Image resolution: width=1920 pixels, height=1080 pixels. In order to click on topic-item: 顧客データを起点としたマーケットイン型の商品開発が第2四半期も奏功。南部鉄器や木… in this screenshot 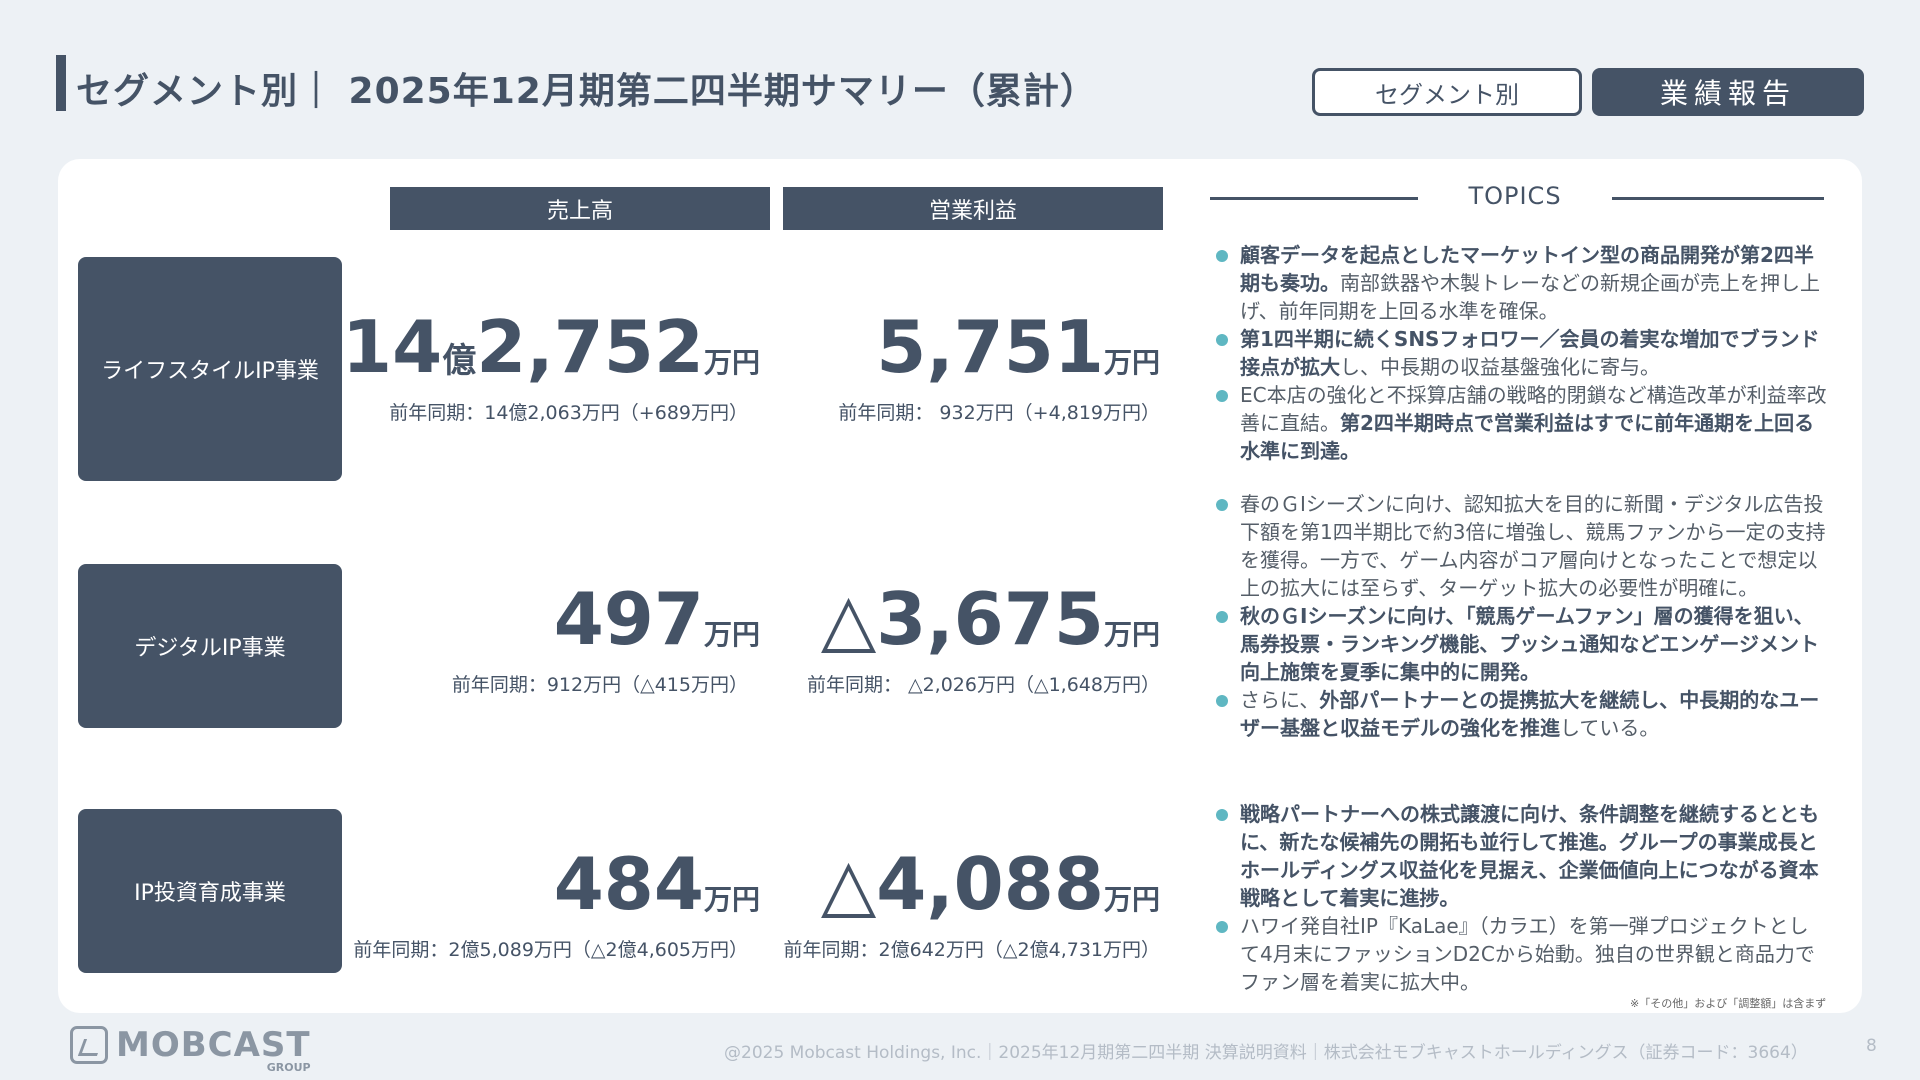, I will do `click(1520, 283)`.